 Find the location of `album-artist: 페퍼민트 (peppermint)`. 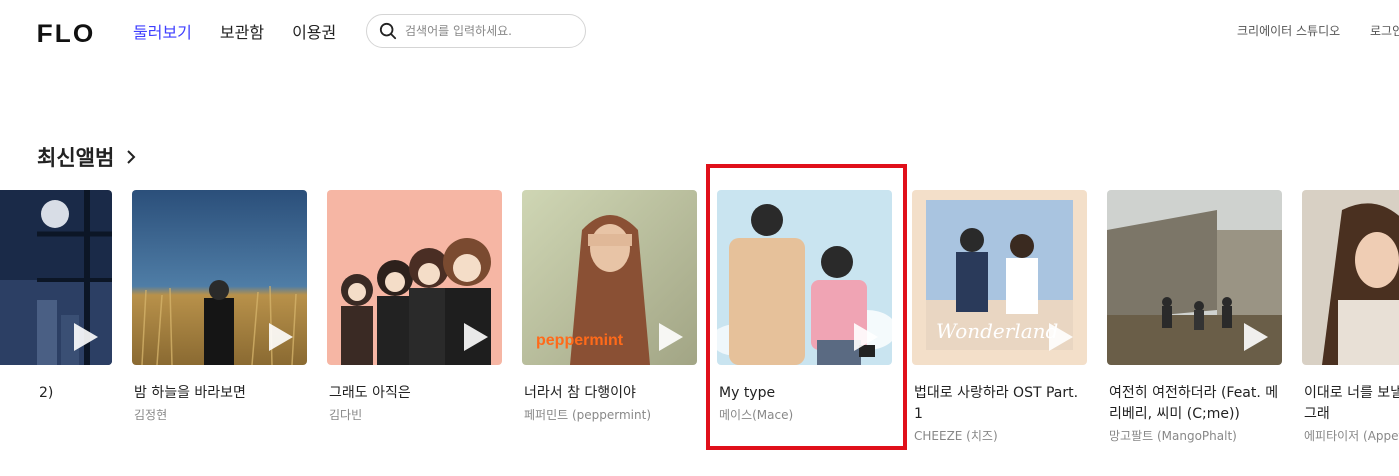

album-artist: 페퍼민트 (peppermint) is located at coordinates (609, 414).